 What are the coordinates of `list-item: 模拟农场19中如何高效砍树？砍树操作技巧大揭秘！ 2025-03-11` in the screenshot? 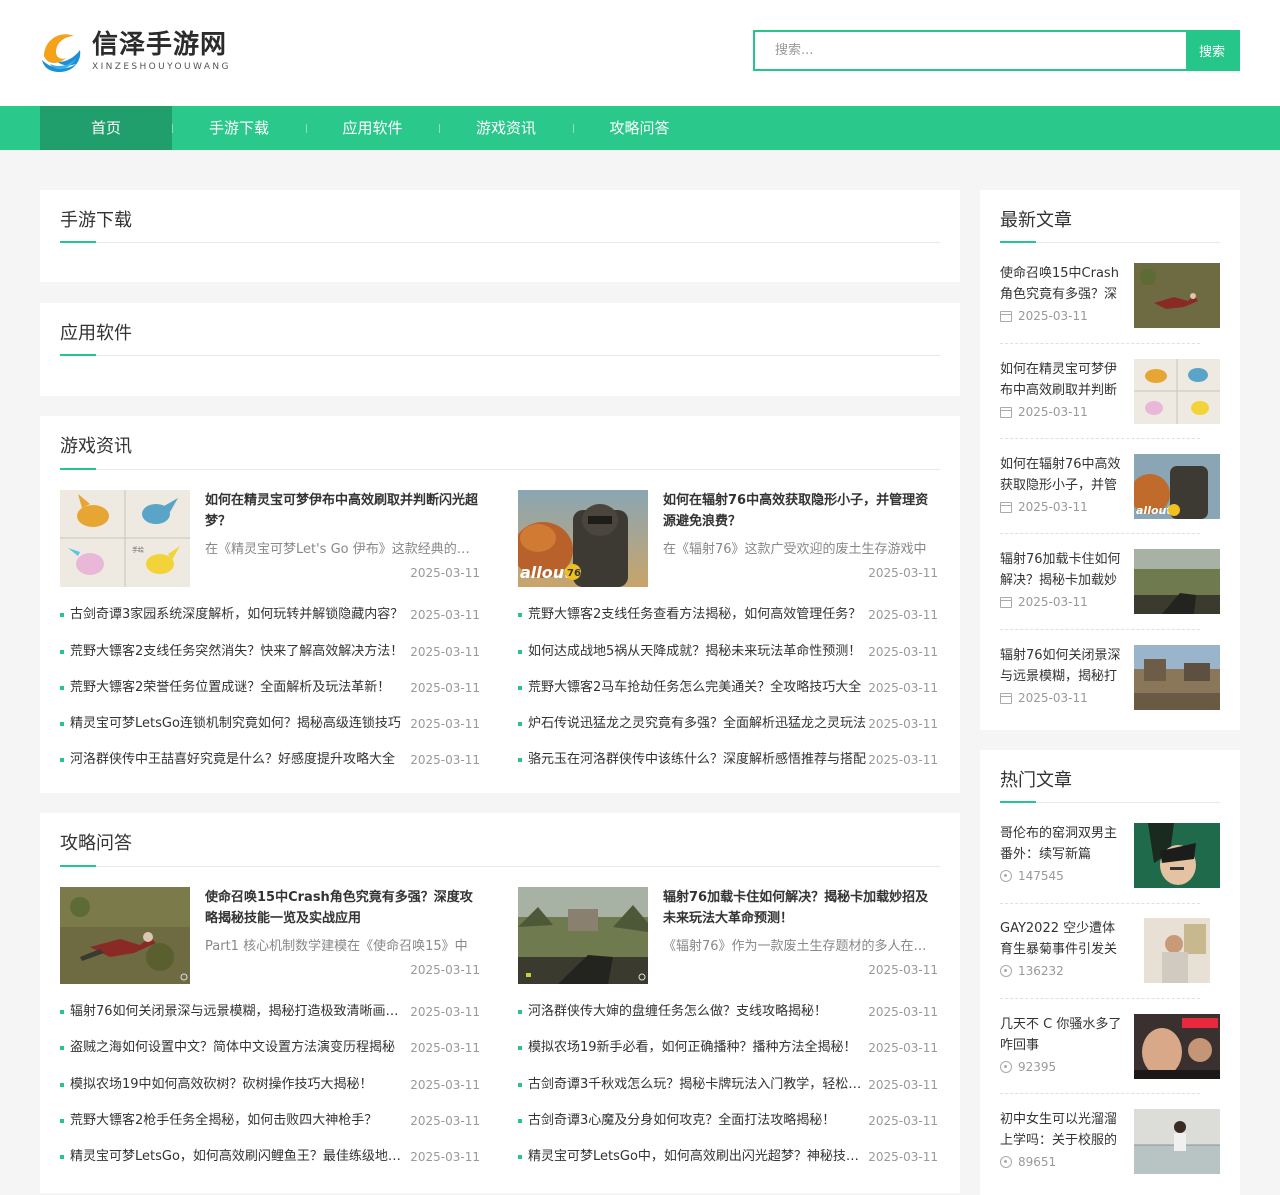 It's located at (270, 1085).